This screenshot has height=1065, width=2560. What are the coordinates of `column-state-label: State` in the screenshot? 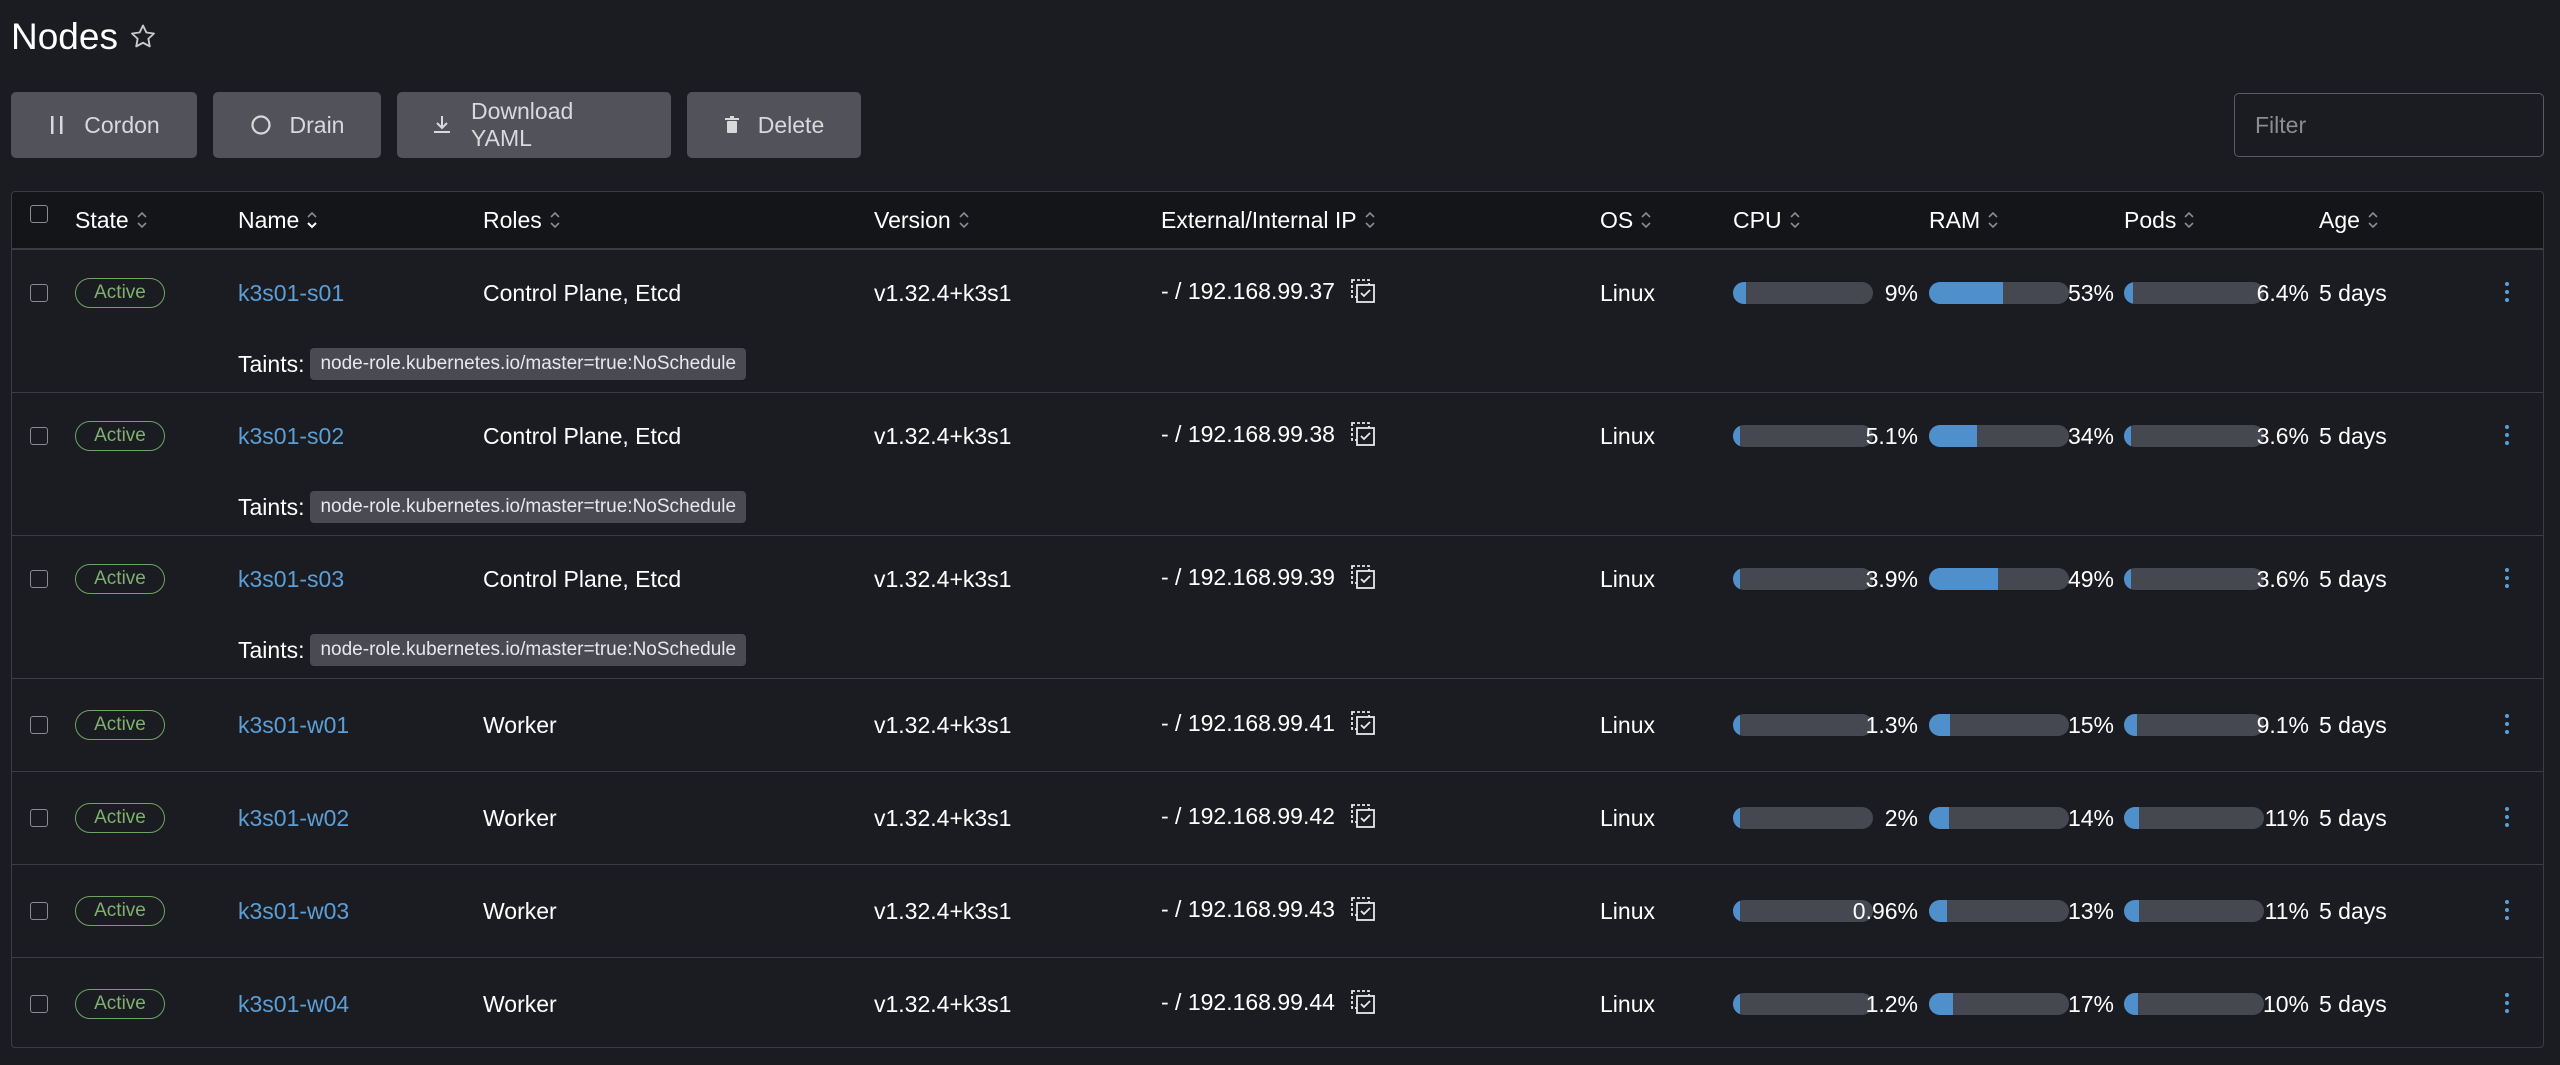 It's located at (102, 219).